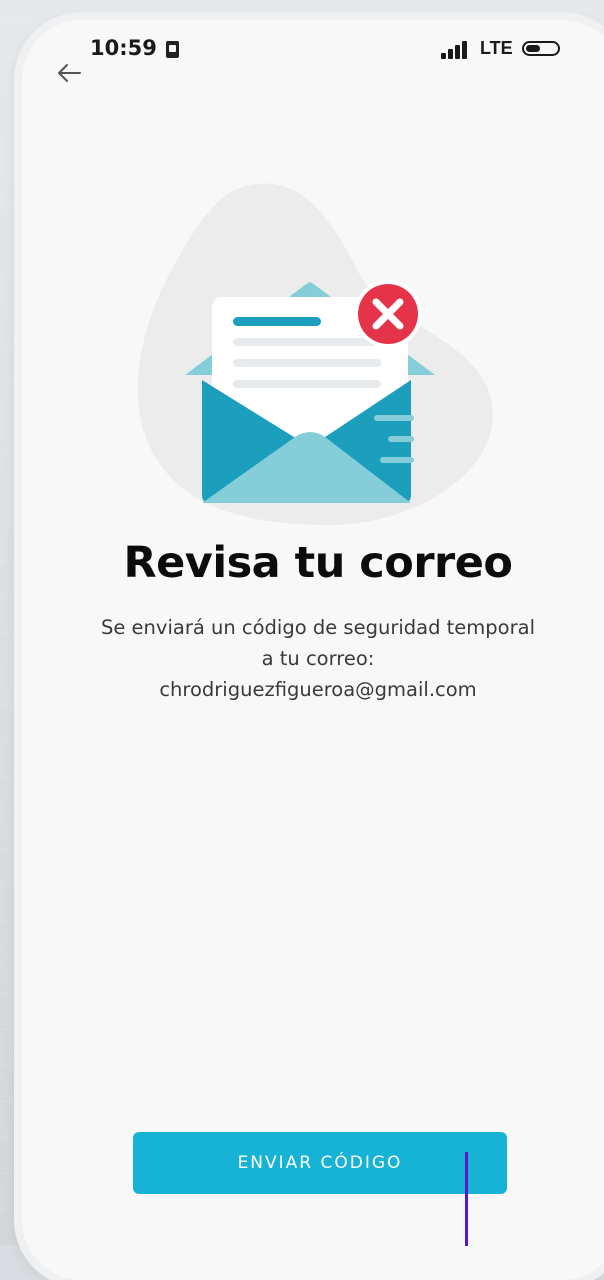  I want to click on status-time: 10:59, so click(123, 48).